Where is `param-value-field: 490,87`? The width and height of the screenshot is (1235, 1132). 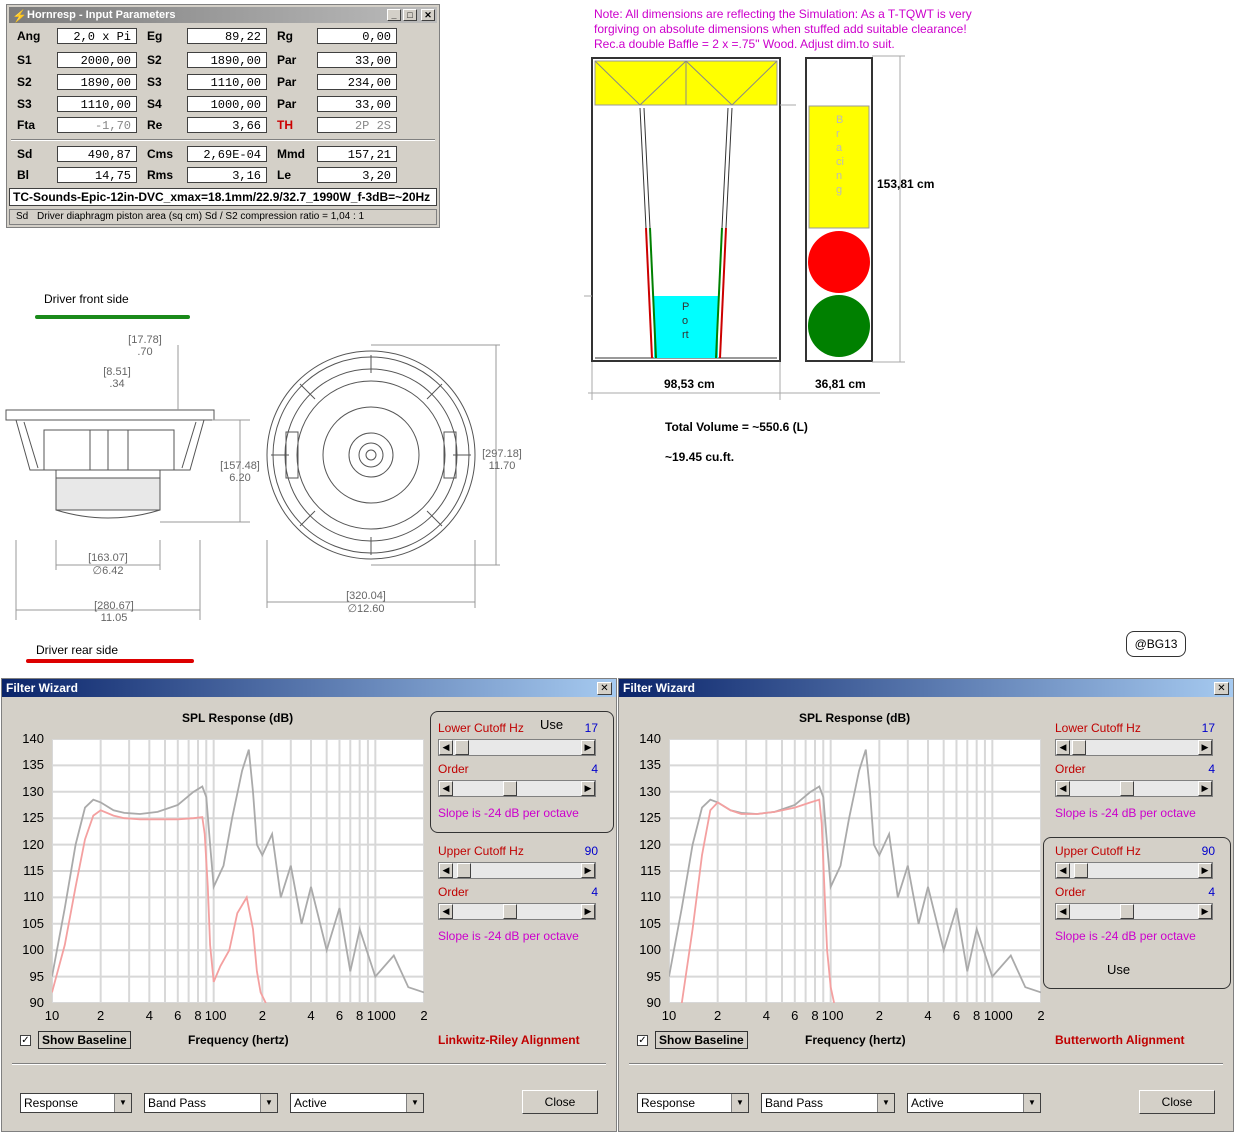
param-value-field: 490,87 is located at coordinates (97, 154).